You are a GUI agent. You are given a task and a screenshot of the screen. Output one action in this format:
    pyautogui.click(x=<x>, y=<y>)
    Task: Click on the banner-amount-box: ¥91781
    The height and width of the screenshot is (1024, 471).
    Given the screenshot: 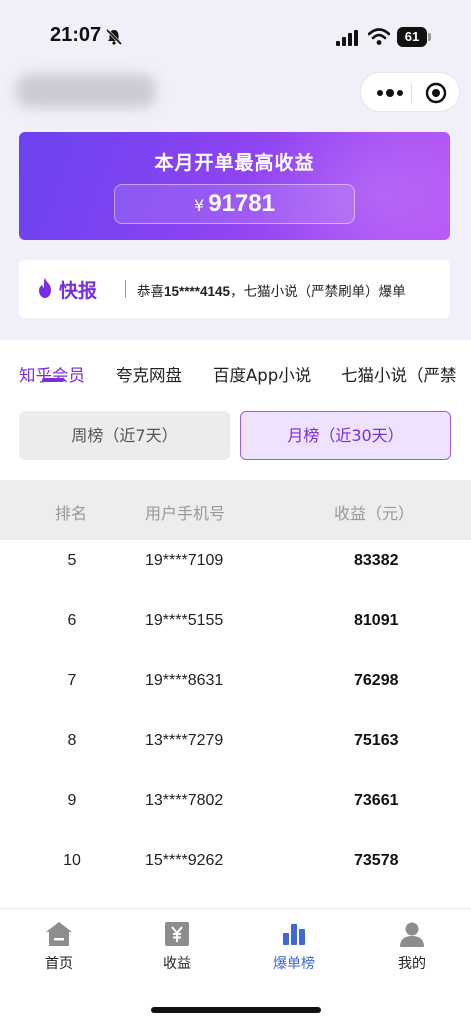 What is the action you would take?
    pyautogui.click(x=234, y=204)
    